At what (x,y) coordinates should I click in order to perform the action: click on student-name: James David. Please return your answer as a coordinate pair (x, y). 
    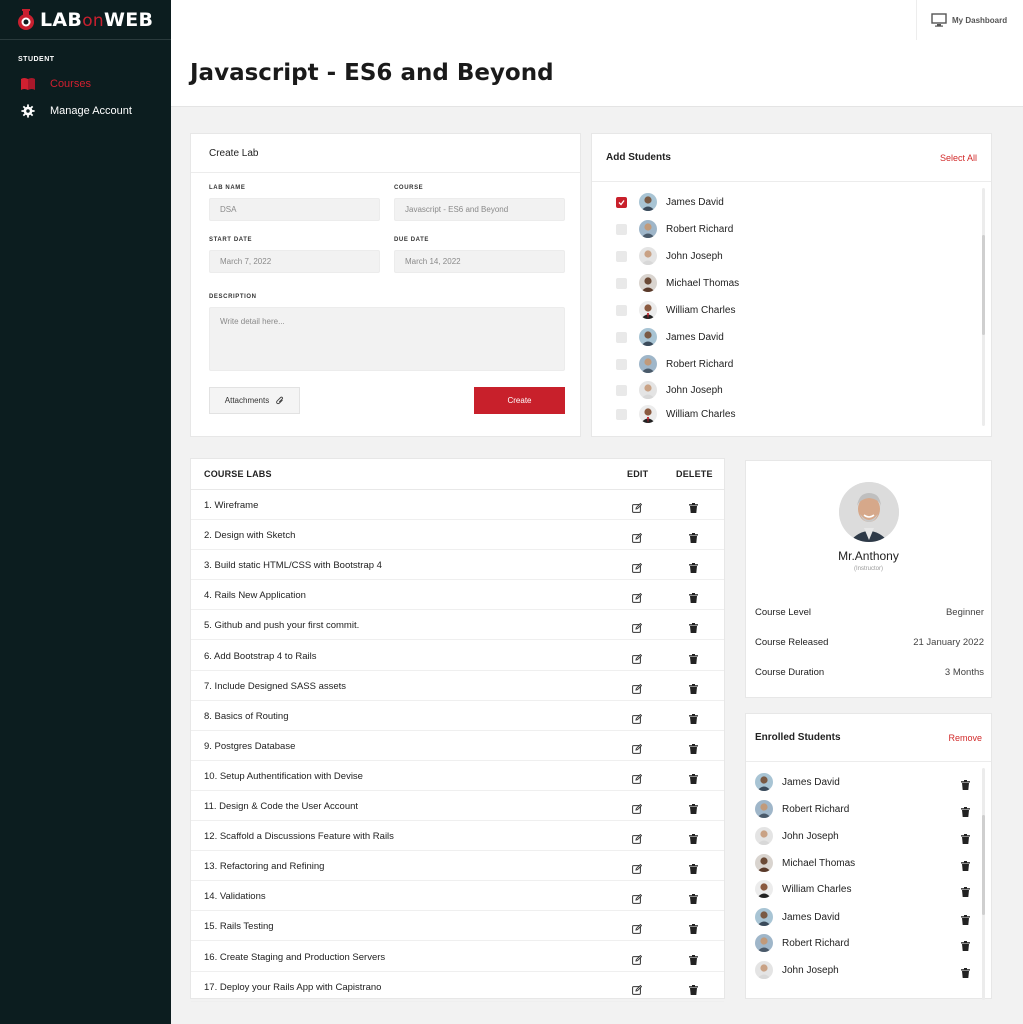
    Looking at the image, I should click on (811, 917).